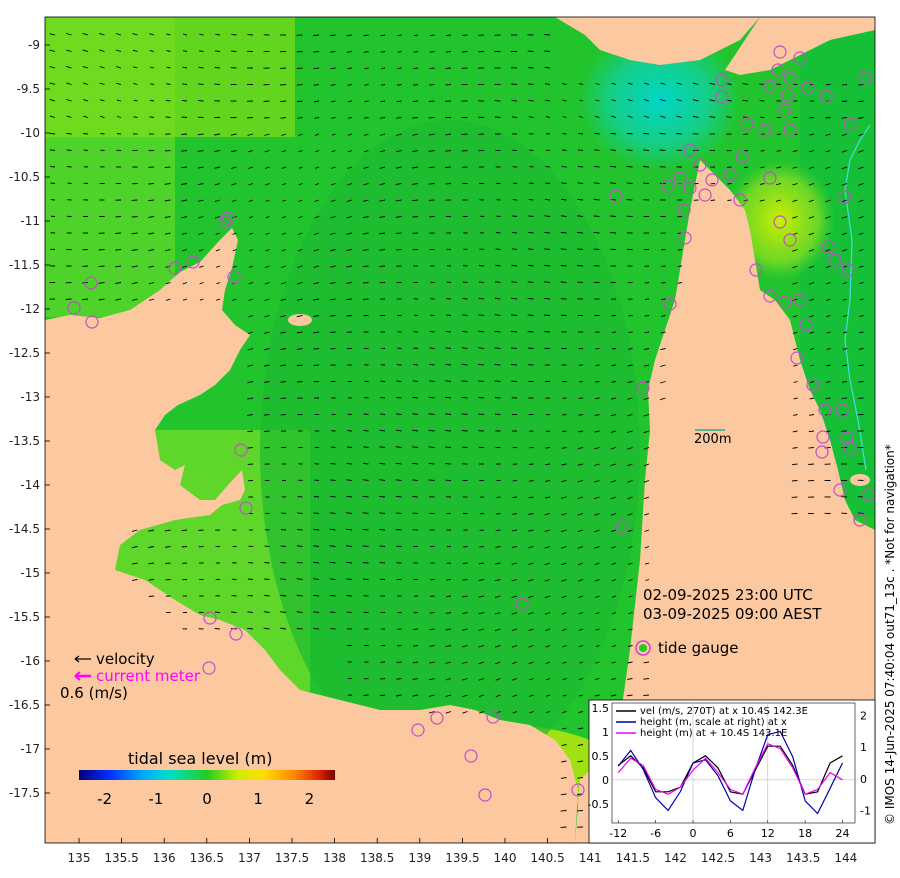 The image size is (900, 878). Describe the element at coordinates (768, 833) in the screenshot. I see `timeseries-x-tick-label: 12` at that location.